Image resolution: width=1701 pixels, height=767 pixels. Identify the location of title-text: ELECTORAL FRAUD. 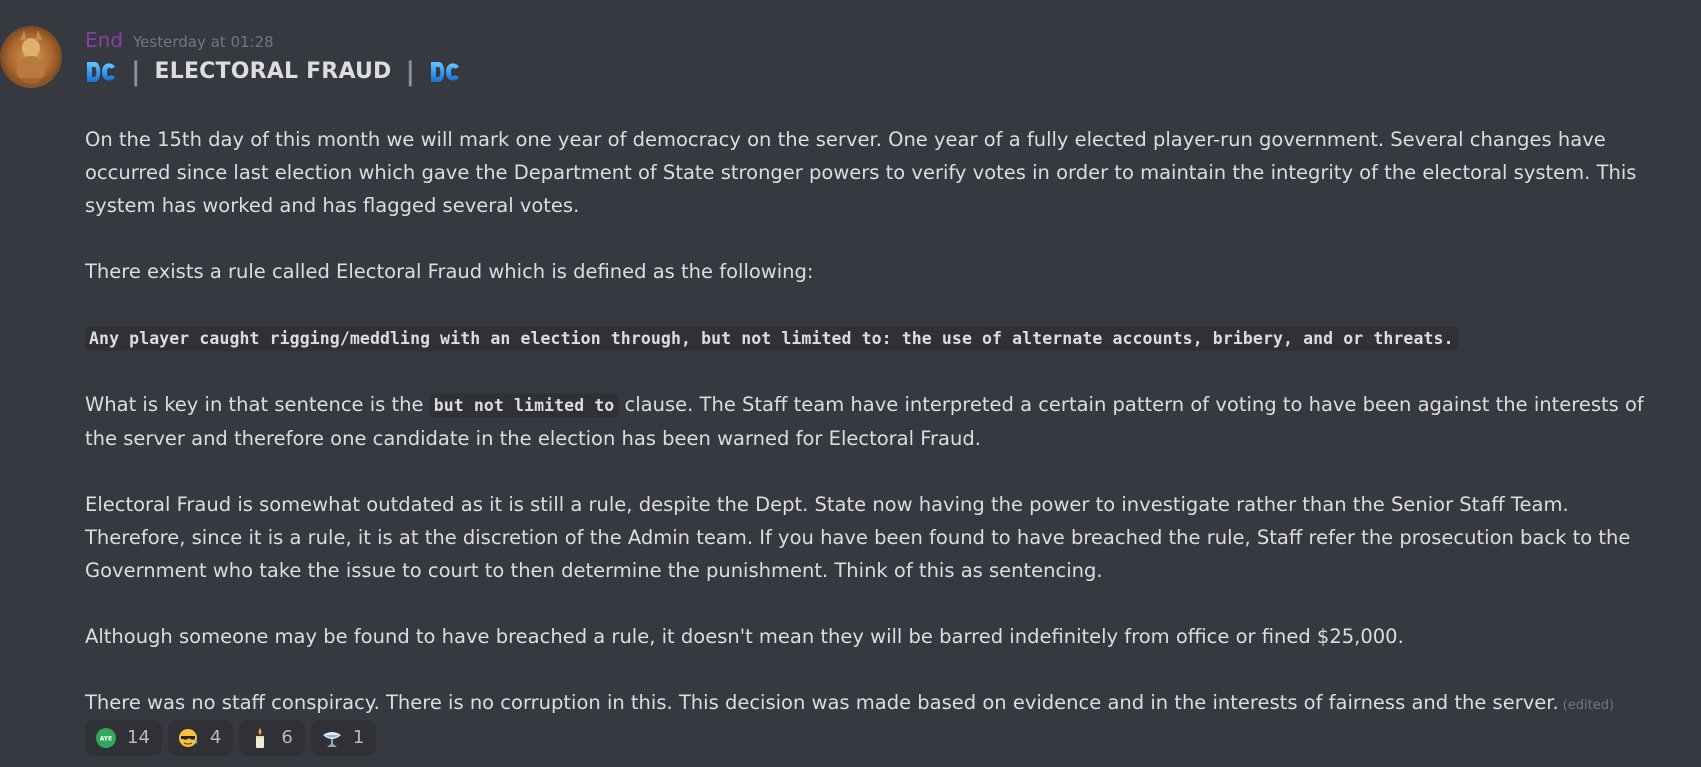
(273, 71).